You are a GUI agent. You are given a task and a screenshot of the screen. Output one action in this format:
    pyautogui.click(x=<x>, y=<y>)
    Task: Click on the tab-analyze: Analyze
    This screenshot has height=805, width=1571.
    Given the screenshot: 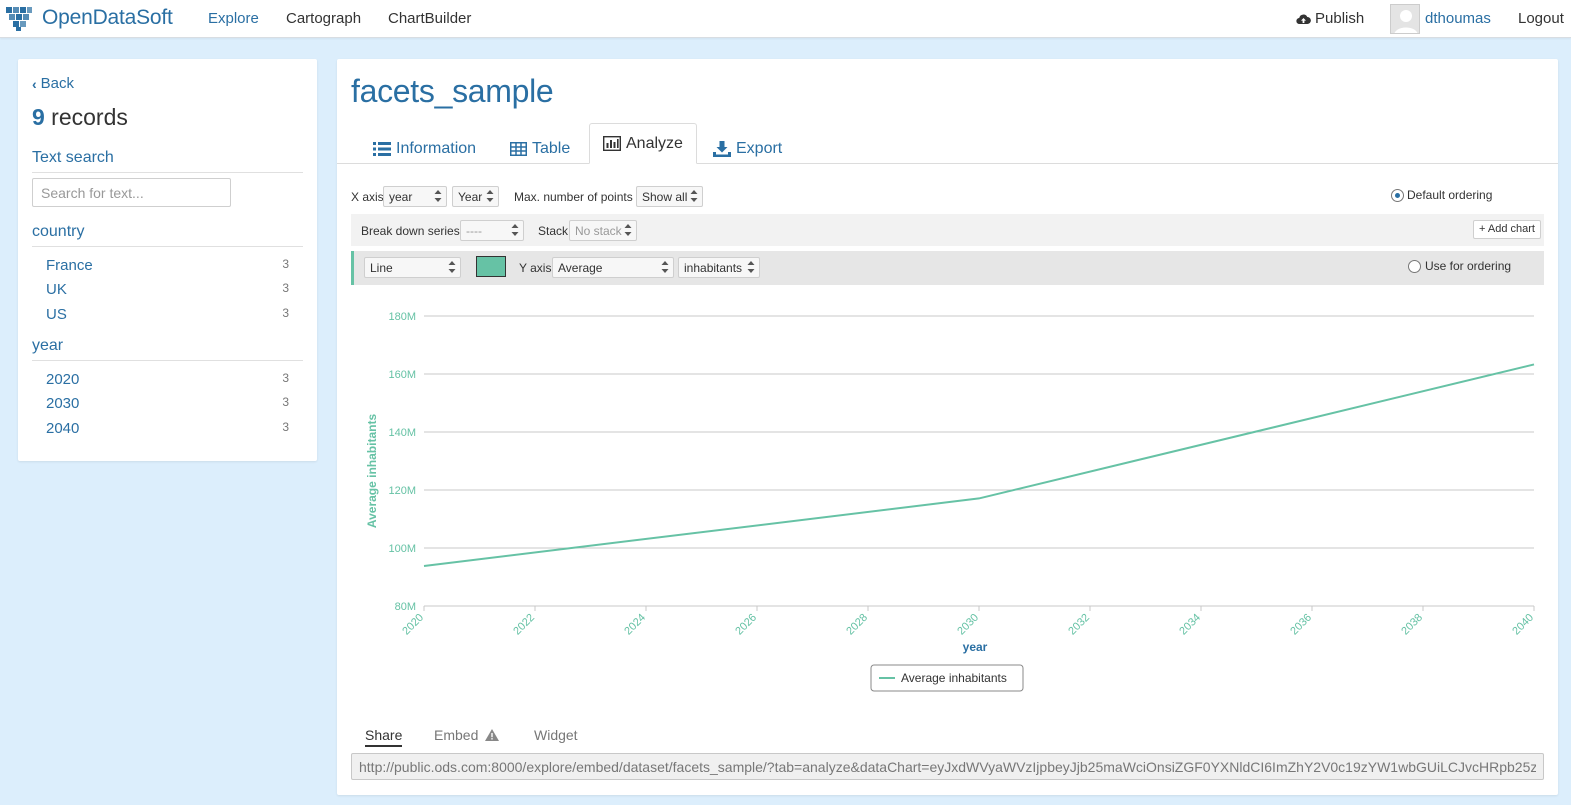 What is the action you would take?
    pyautogui.click(x=643, y=143)
    